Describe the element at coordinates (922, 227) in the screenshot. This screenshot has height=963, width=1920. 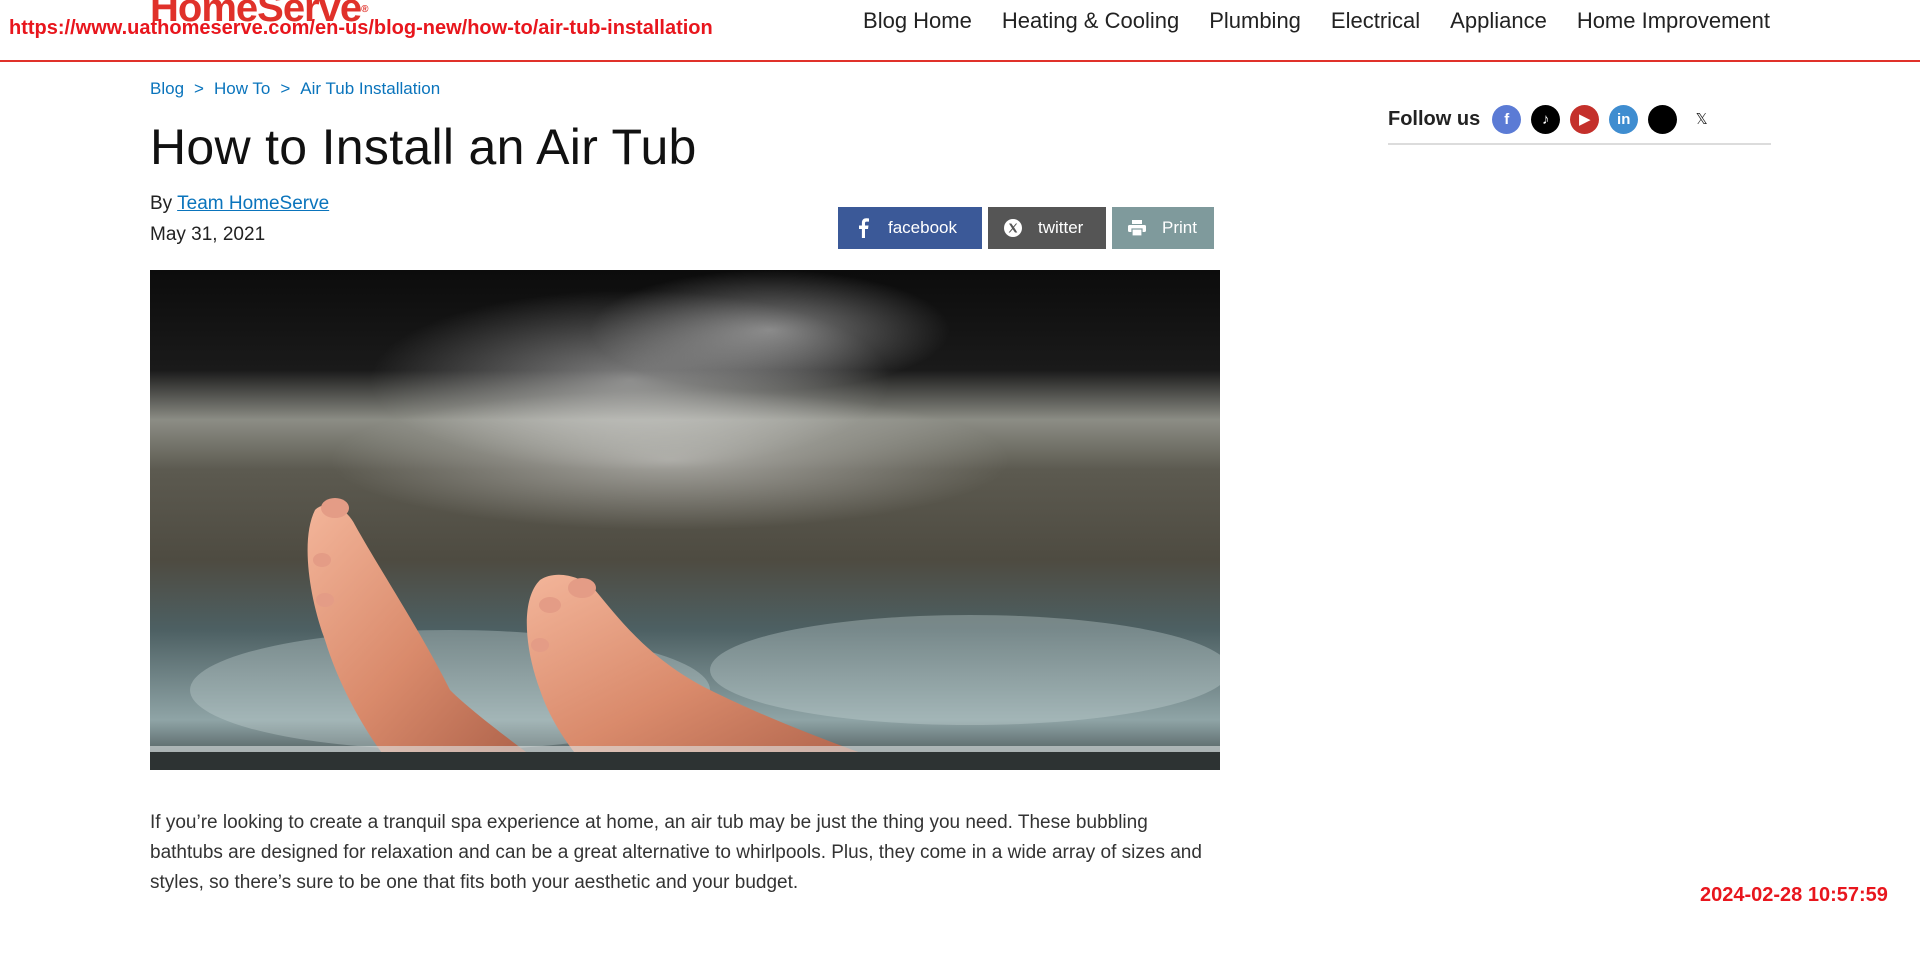
I see `share-facebook-label: facebook` at that location.